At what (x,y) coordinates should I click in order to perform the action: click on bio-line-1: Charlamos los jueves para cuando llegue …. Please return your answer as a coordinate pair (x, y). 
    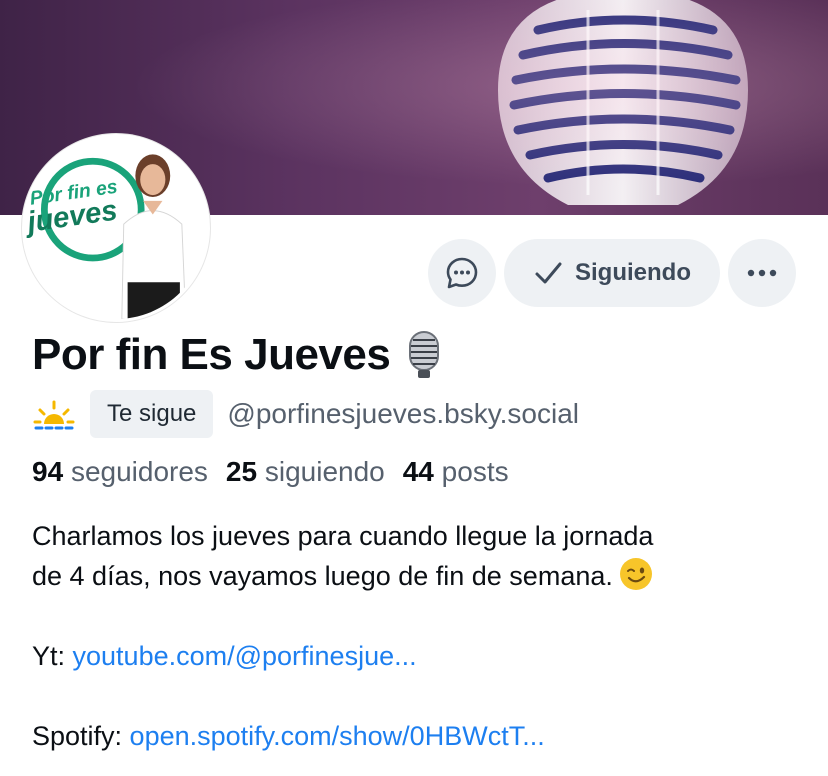
    Looking at the image, I should click on (343, 536).